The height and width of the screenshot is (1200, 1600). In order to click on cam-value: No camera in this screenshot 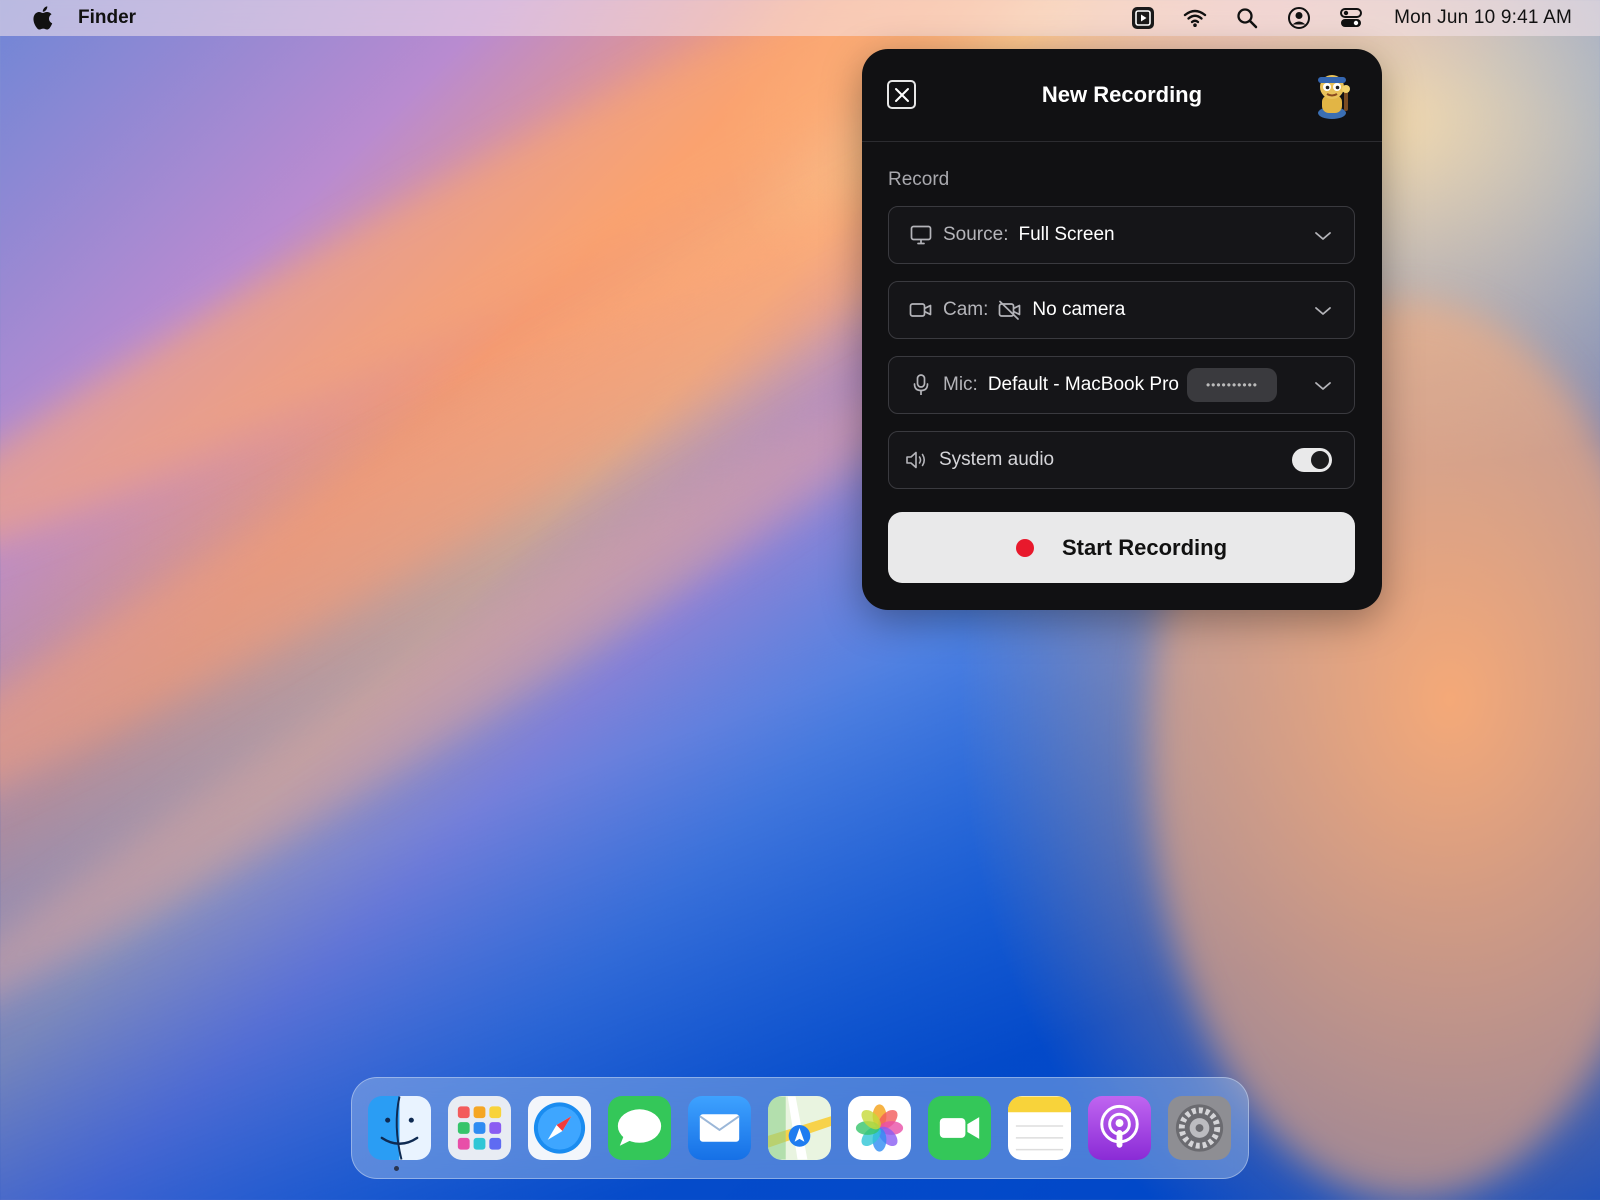, I will do `click(1079, 309)`.